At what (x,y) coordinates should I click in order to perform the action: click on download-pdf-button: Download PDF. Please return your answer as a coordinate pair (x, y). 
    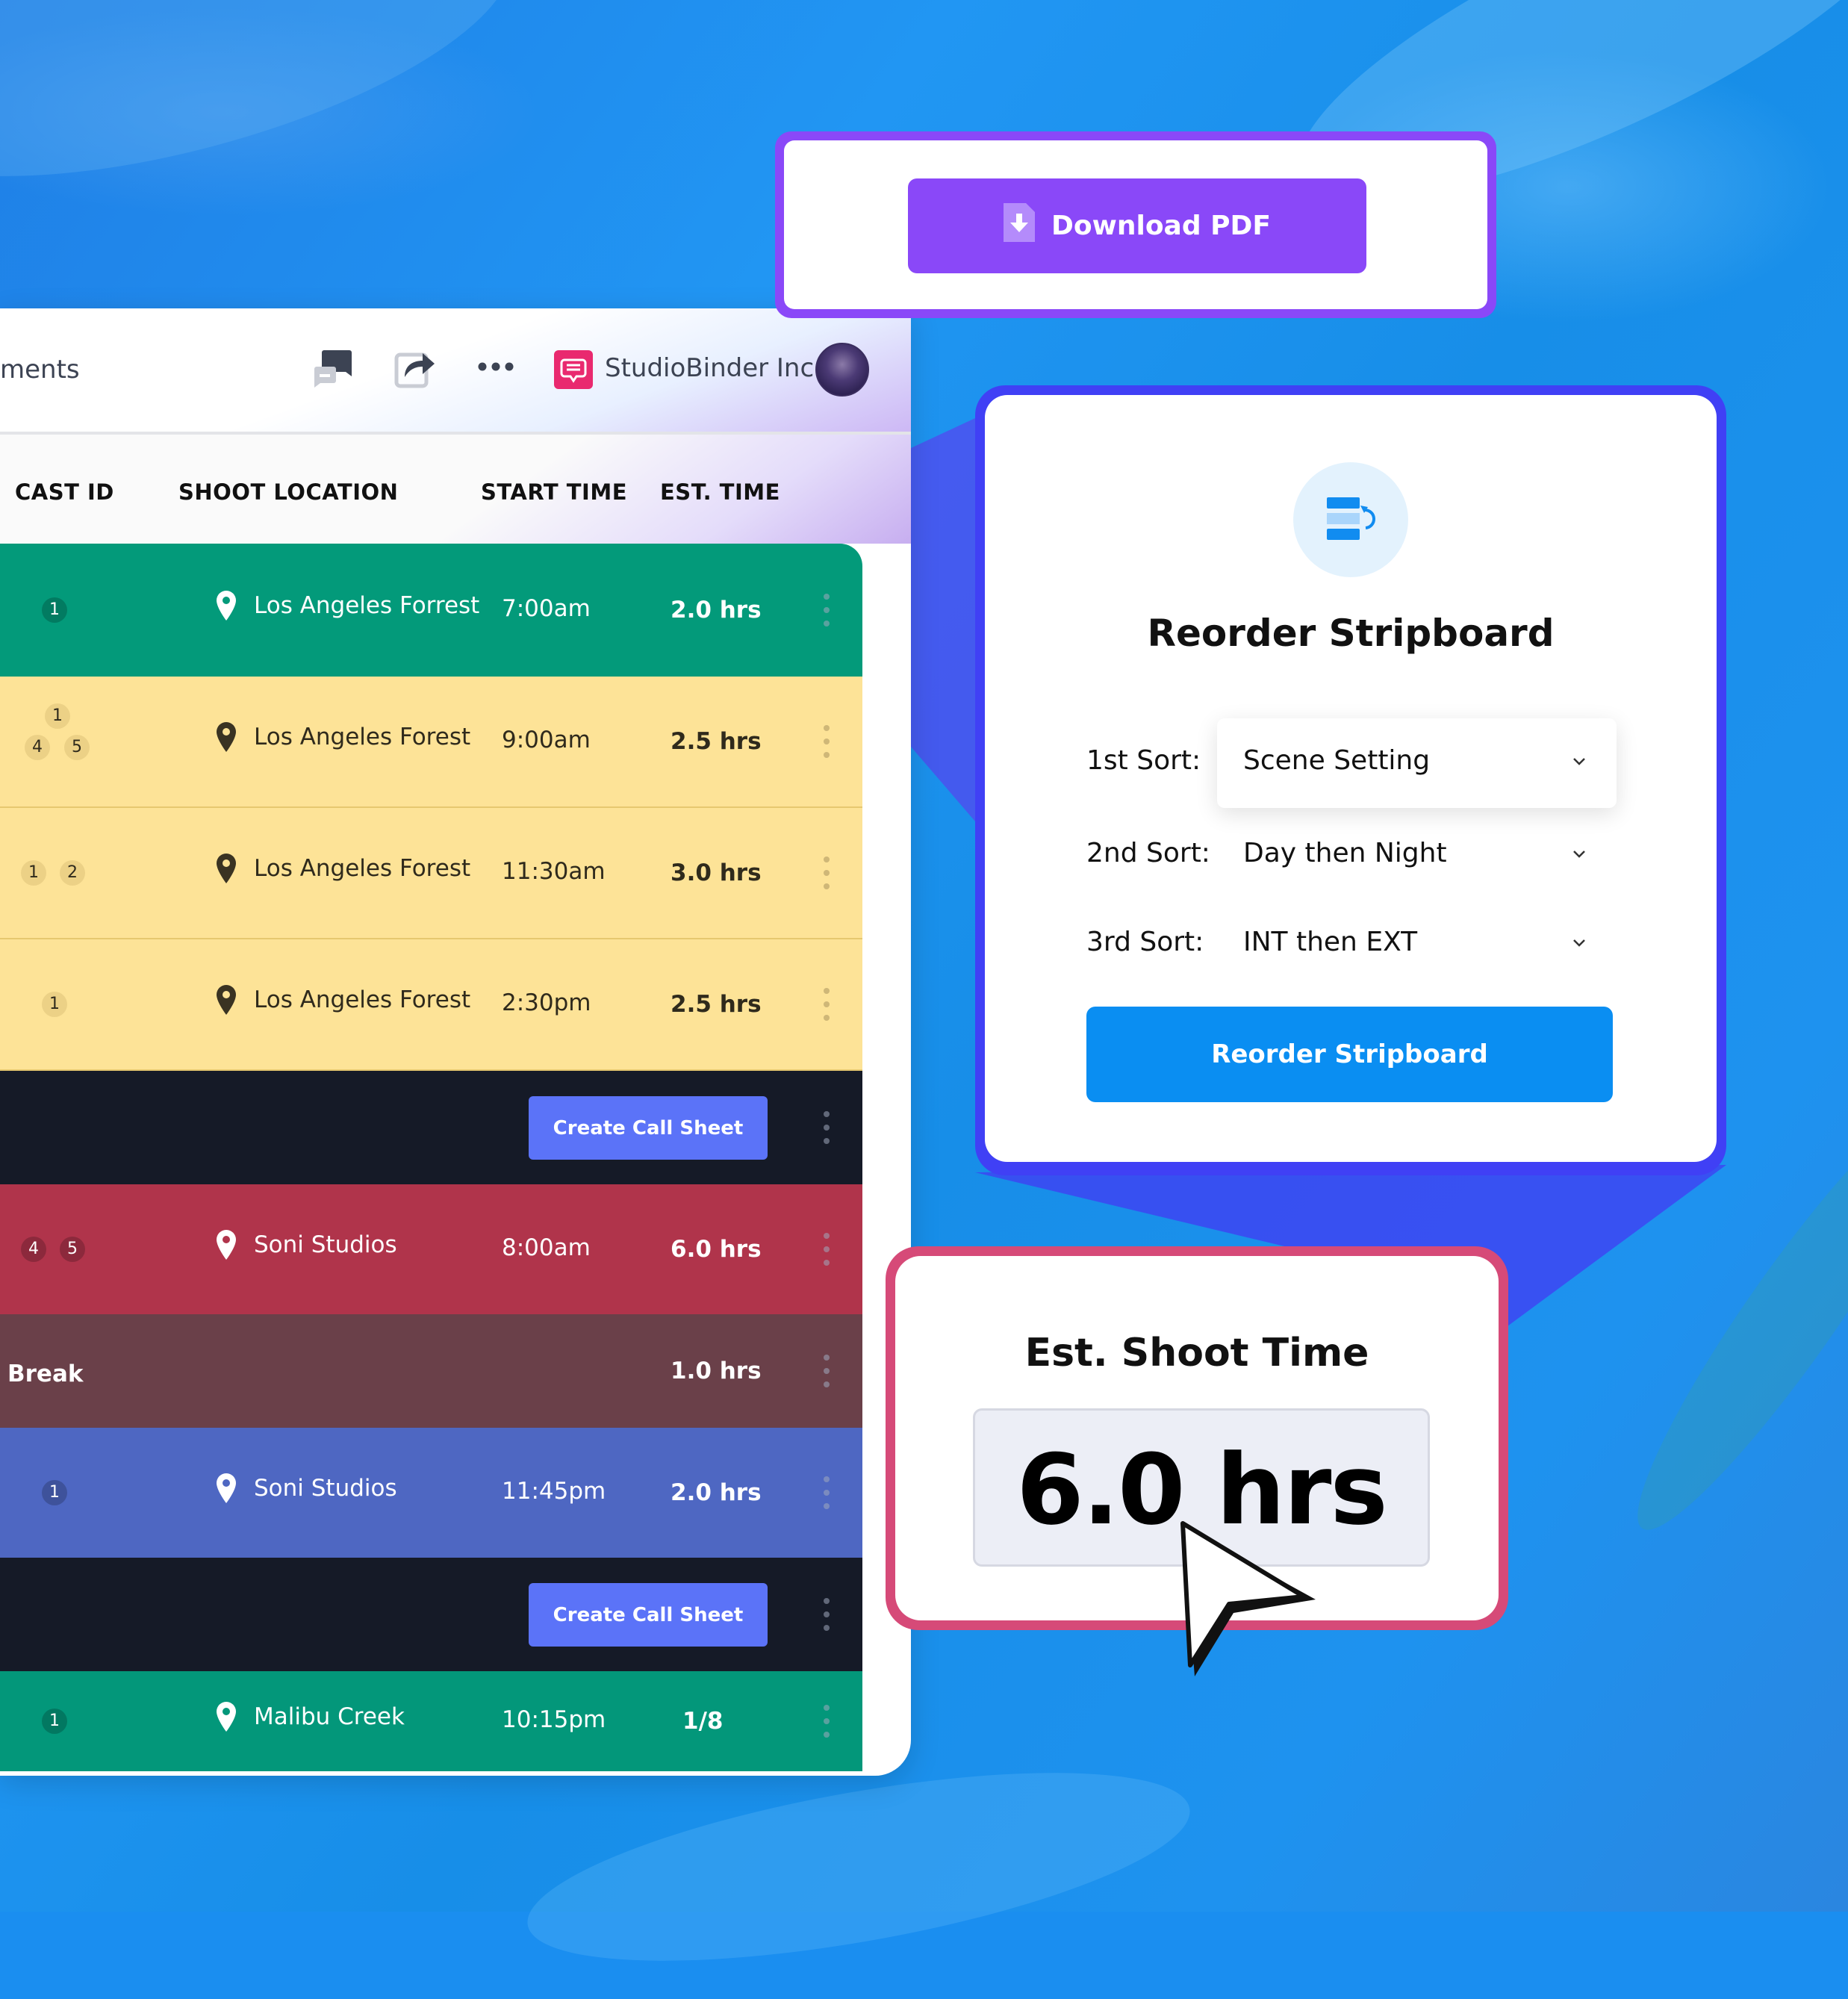
    Looking at the image, I should click on (1137, 226).